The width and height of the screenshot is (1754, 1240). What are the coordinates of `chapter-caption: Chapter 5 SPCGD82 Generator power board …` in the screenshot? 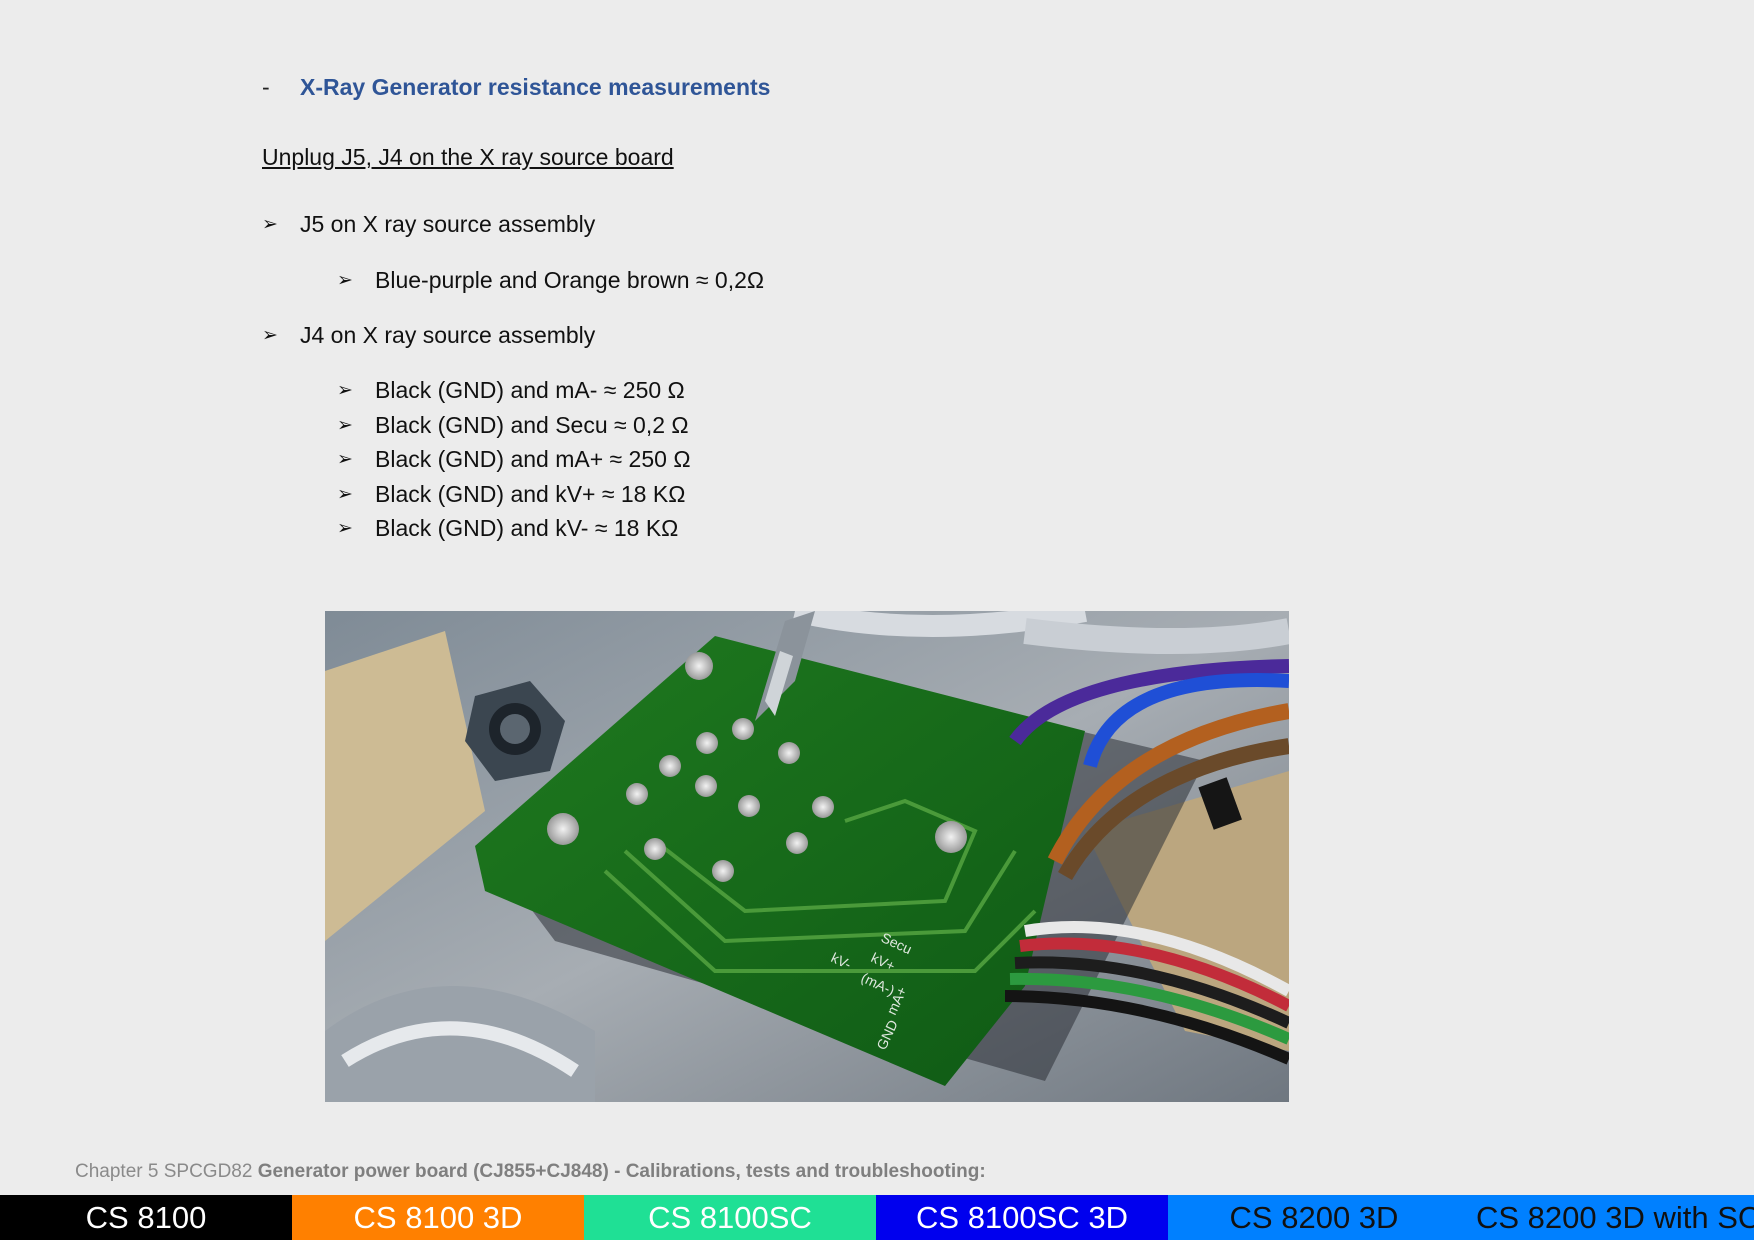 It's located at (530, 1172).